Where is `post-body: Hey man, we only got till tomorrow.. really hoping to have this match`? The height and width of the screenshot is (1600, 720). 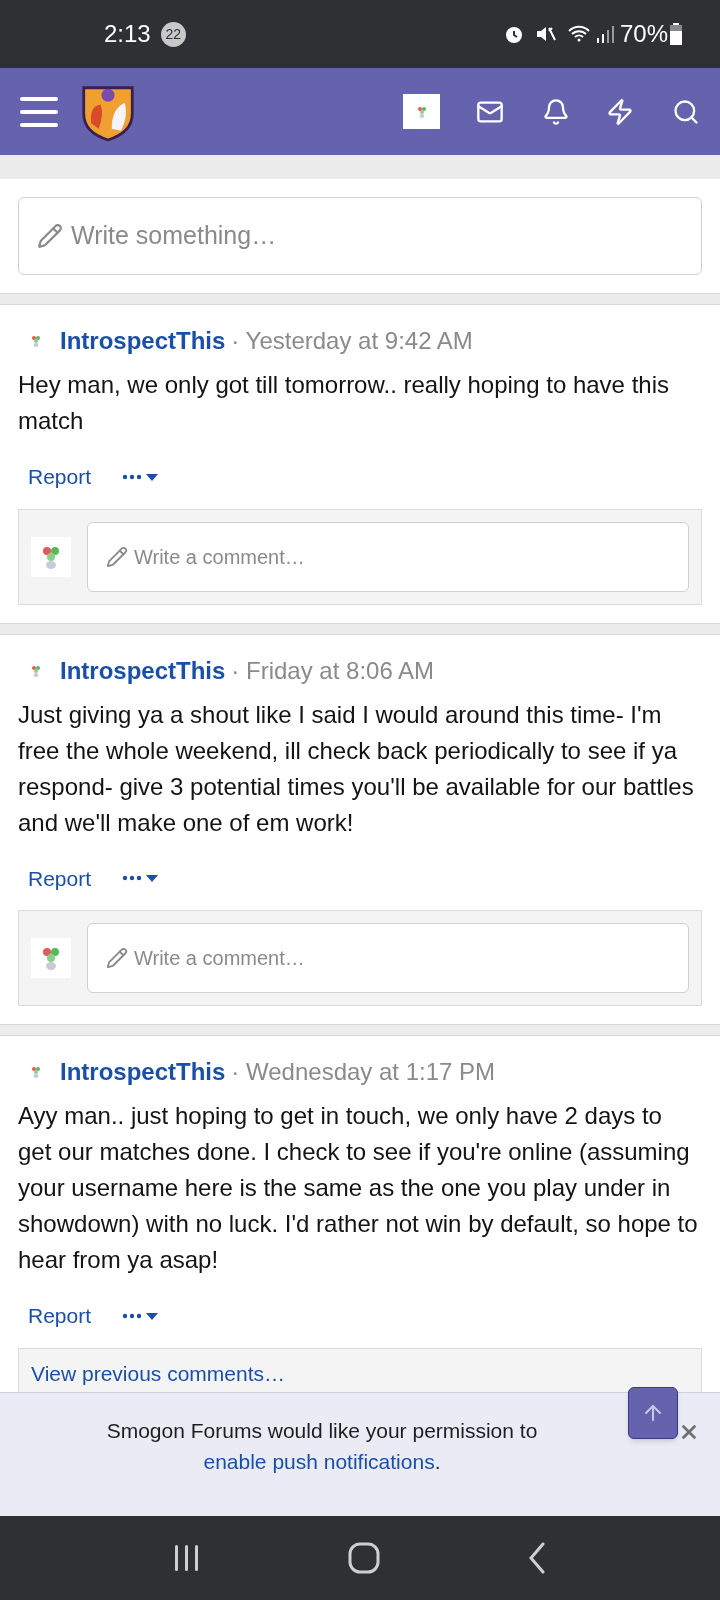
post-body: Hey man, we only got till tomorrow.. really hoping to have this match is located at coordinates (344, 403).